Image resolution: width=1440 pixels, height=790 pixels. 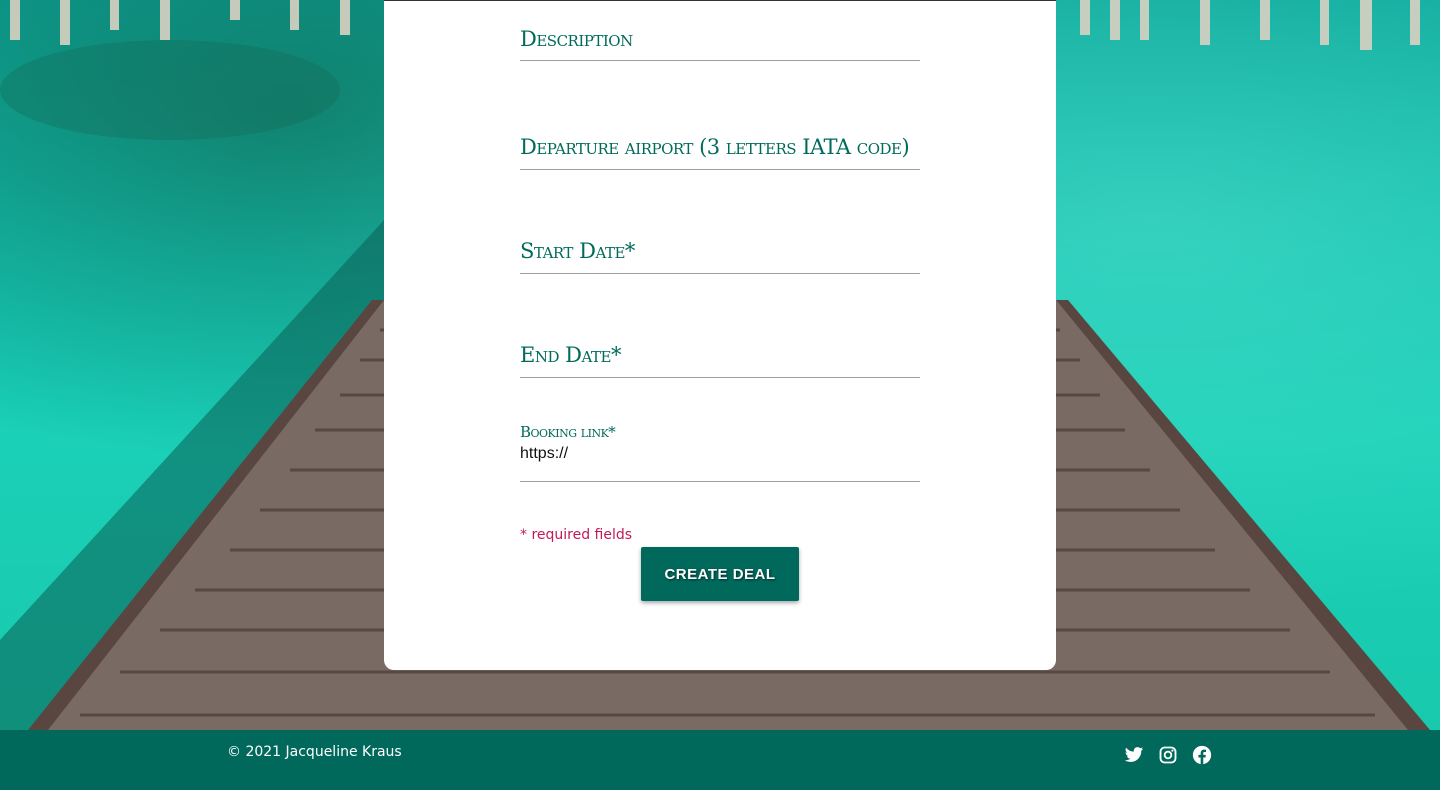 I want to click on booking-link-field: Booking link* https://, so click(x=720, y=452).